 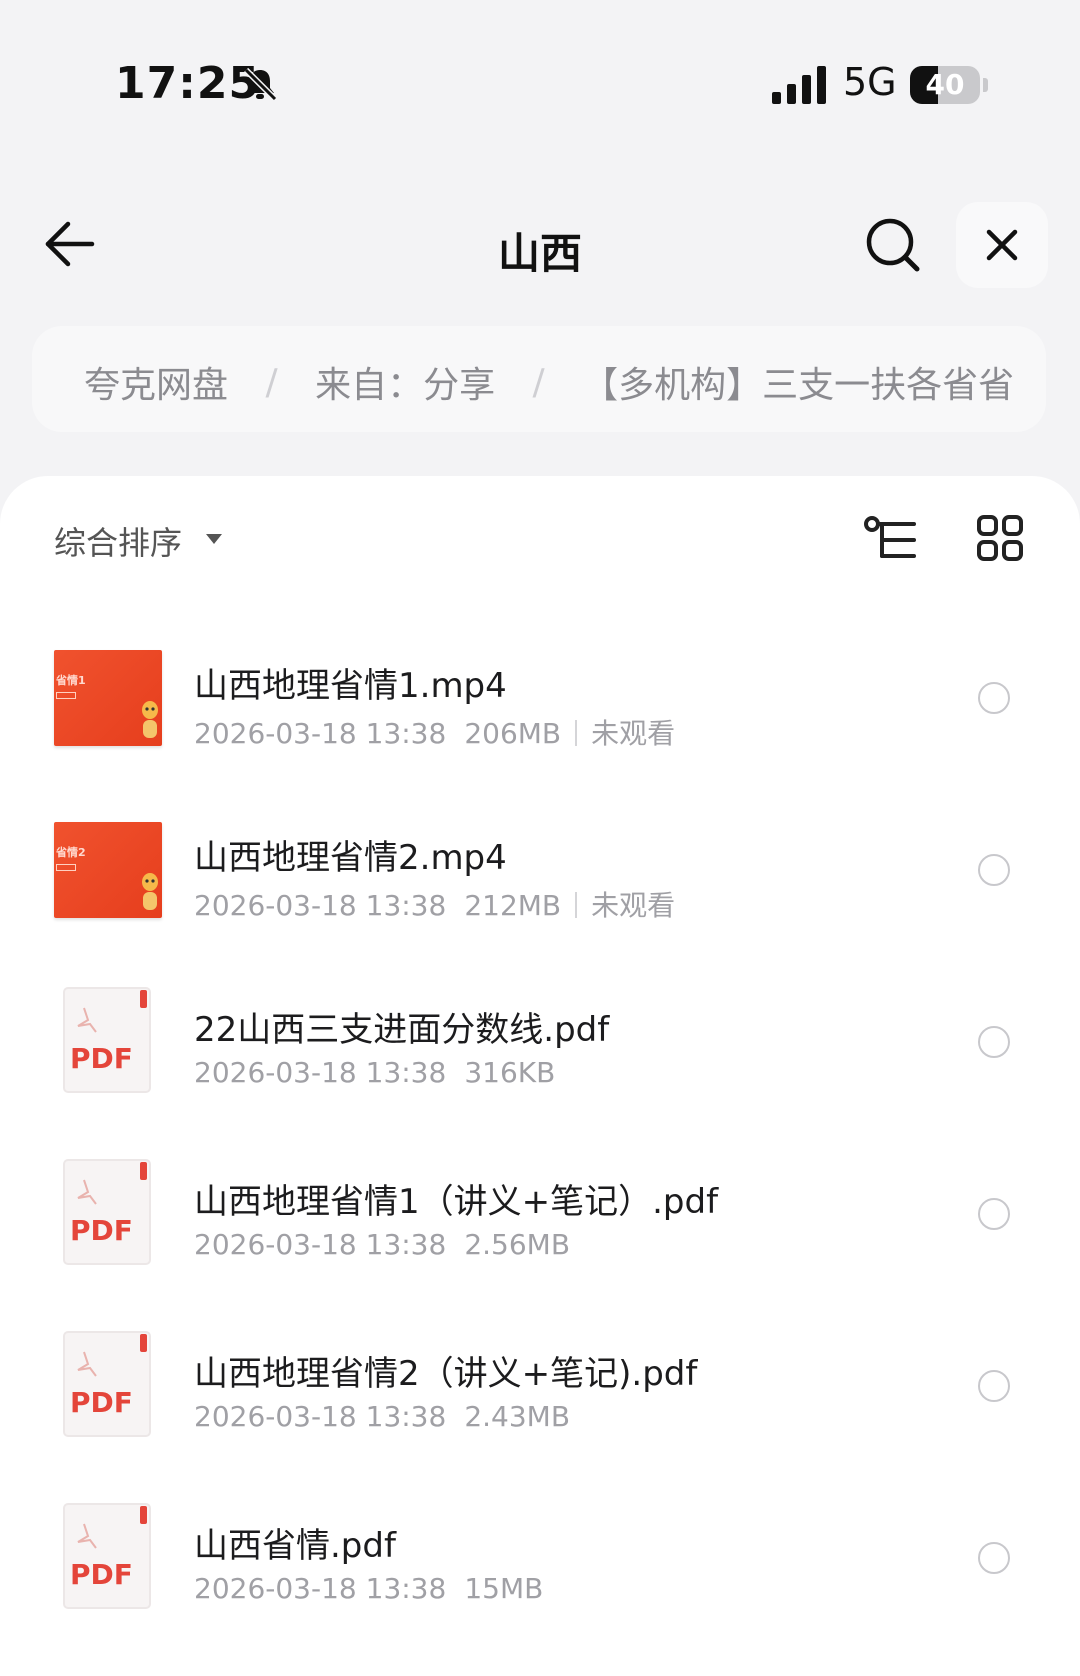 What do you see at coordinates (893, 245) in the screenshot?
I see `search-icon` at bounding box center [893, 245].